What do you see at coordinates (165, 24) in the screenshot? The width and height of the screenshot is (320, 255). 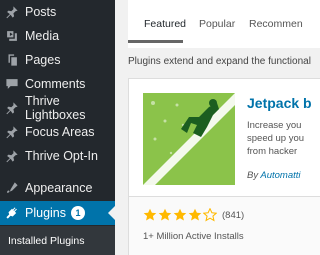 I see `tab-featured: Featured` at bounding box center [165, 24].